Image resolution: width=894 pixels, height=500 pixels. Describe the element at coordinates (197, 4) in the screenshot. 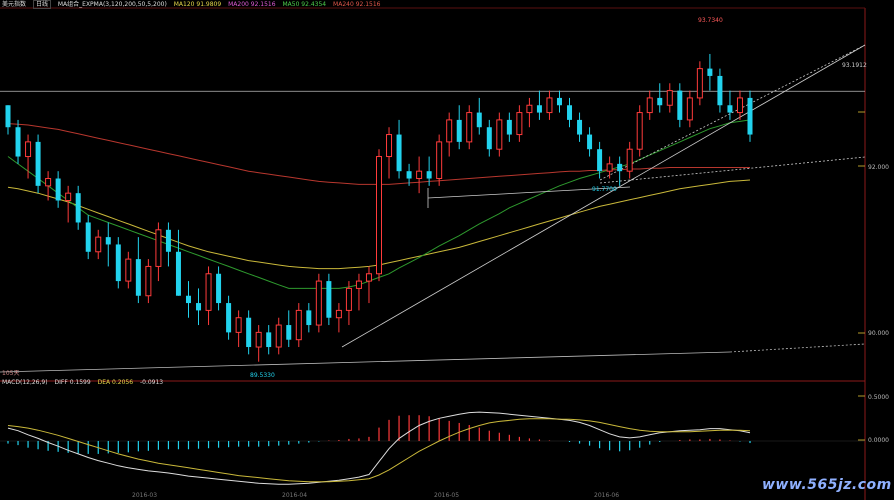

I see `indicator-1: MA120 91.9809` at that location.